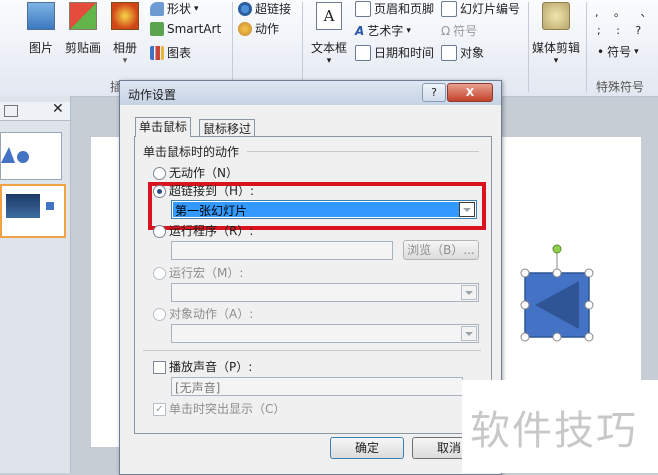 This screenshot has height=475, width=658. Describe the element at coordinates (40, 48) in the screenshot. I see `picture-label: 图片` at that location.